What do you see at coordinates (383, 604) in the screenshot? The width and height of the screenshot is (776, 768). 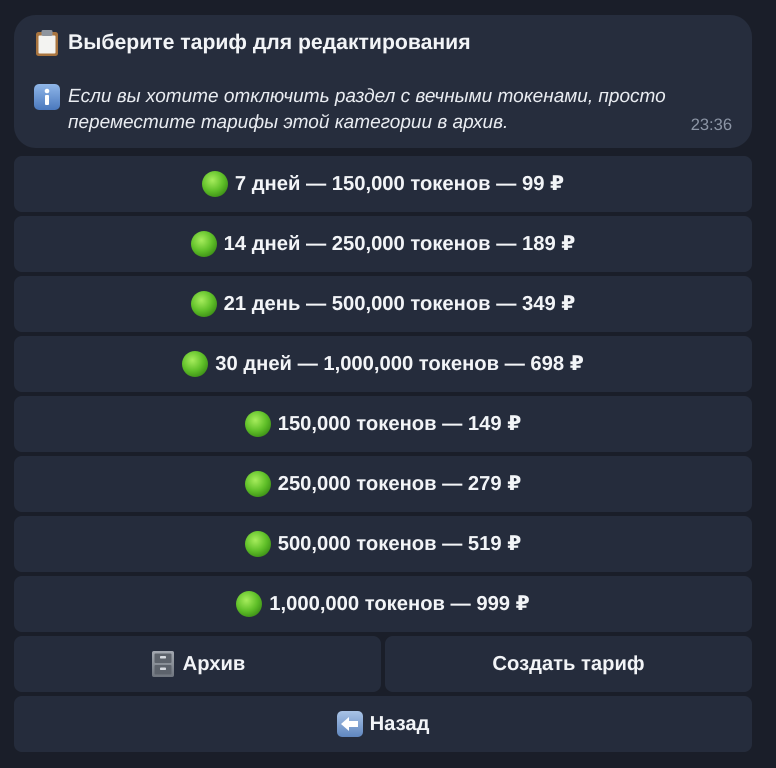 I see `tariff-button: 1,000,000 токенов — 999 ₽` at bounding box center [383, 604].